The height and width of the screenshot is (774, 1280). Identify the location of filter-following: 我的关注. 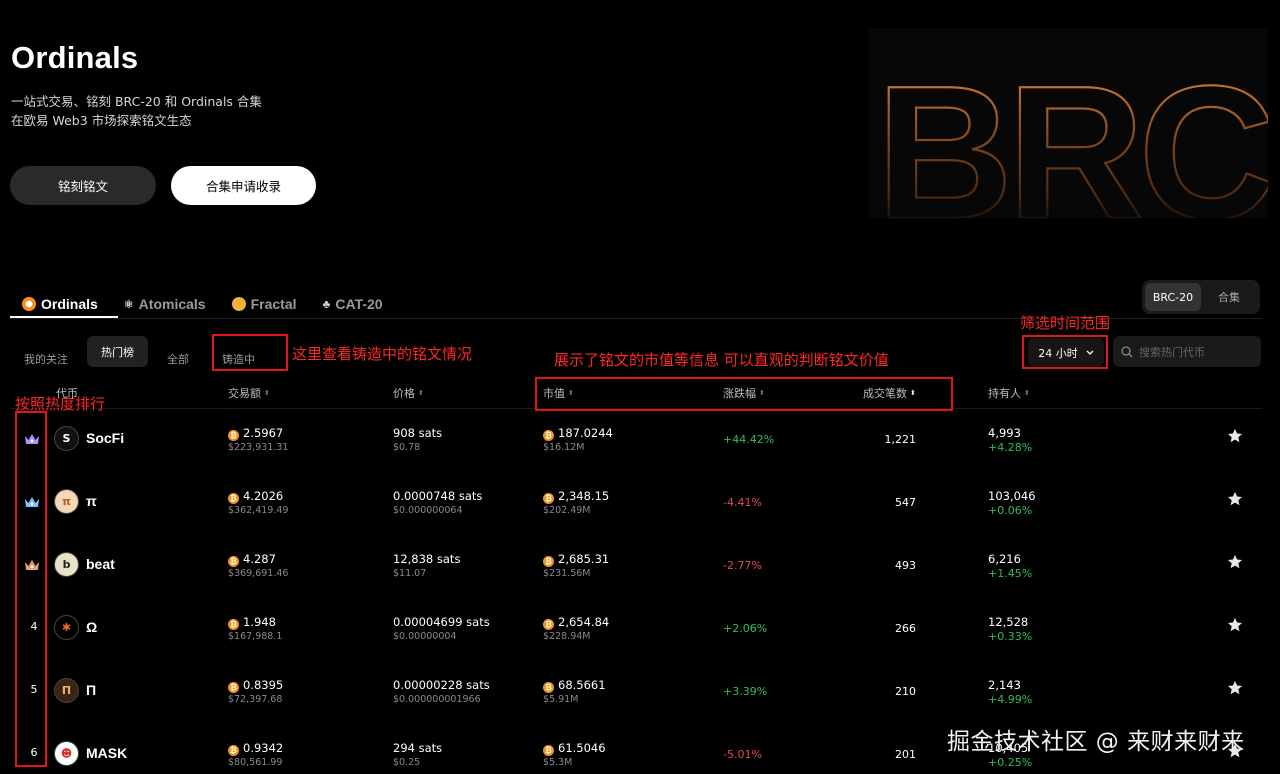
(46, 359).